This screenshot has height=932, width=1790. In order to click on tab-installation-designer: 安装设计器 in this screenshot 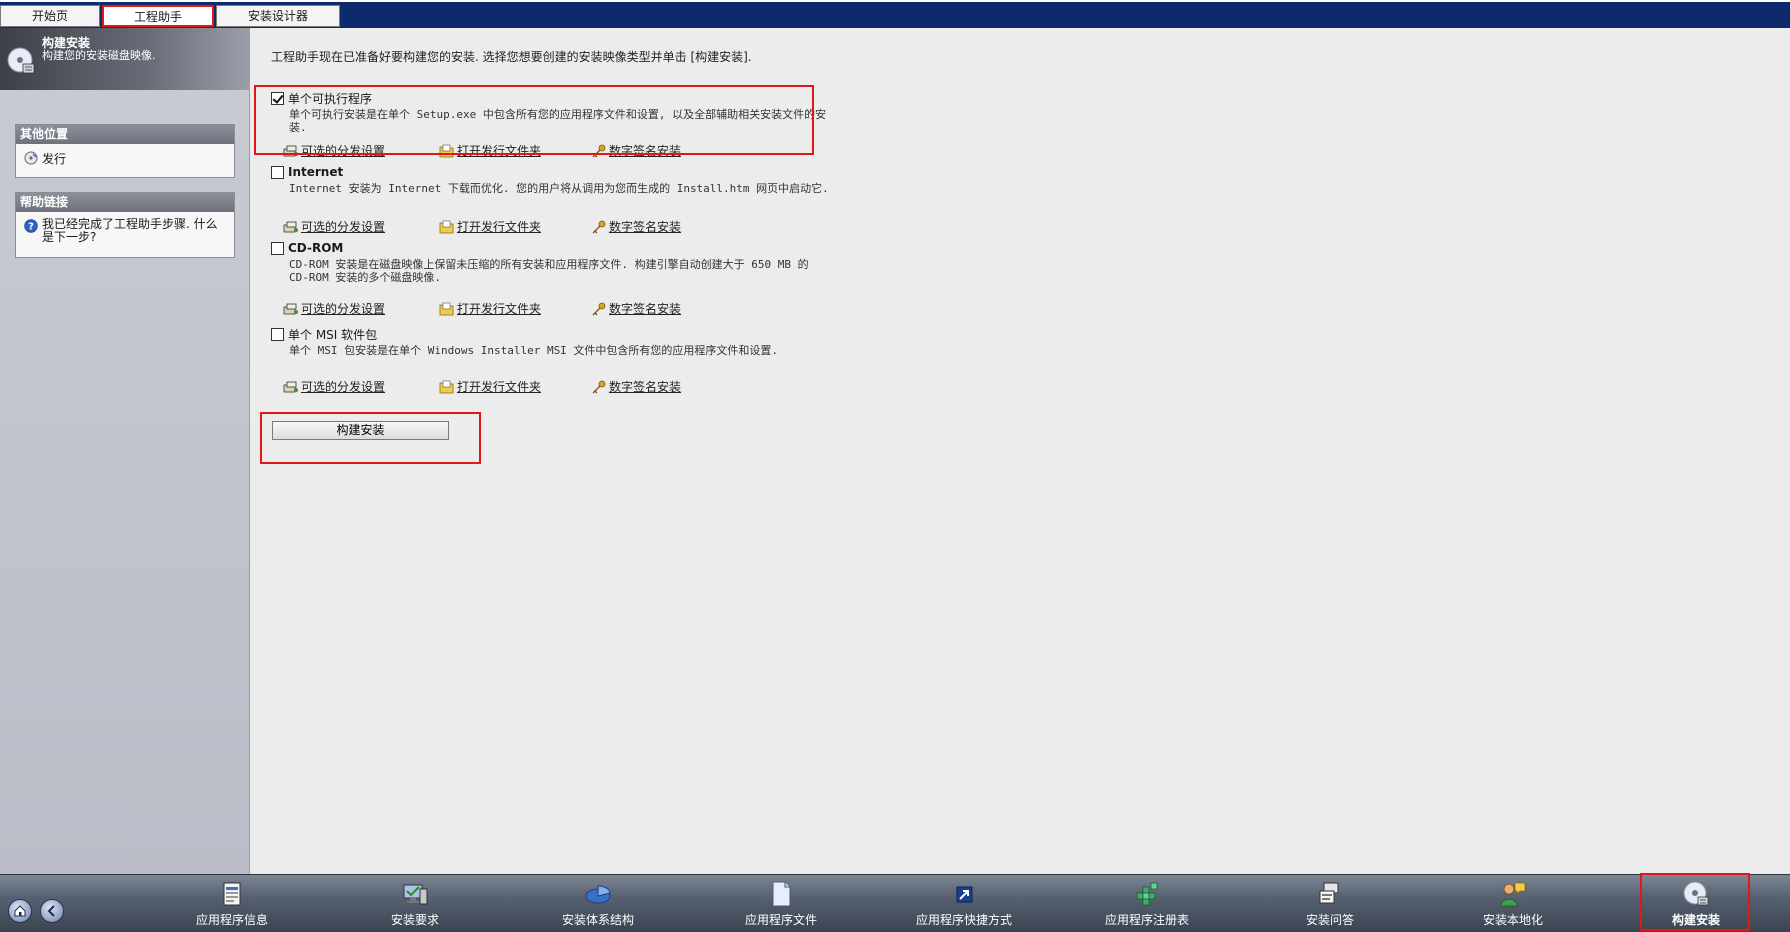, I will do `click(278, 16)`.